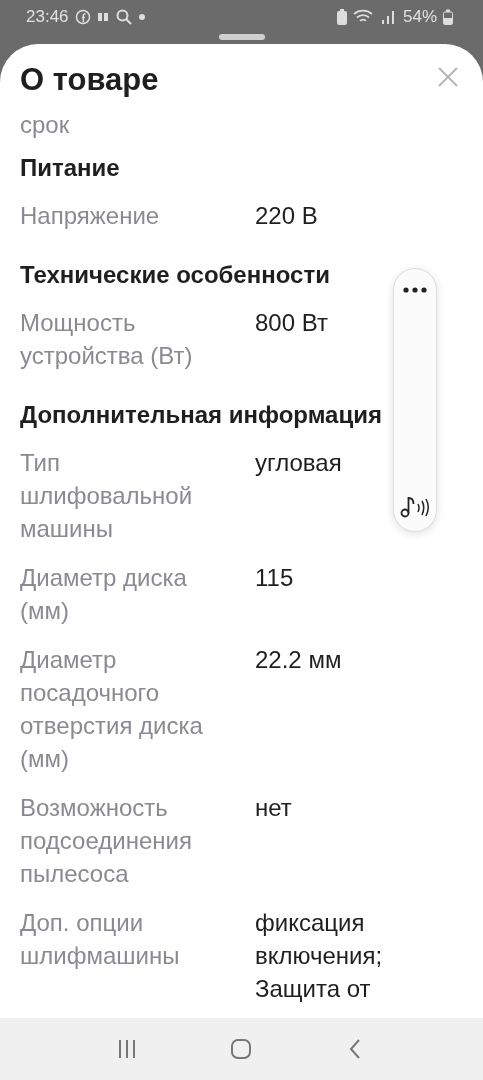 Image resolution: width=483 pixels, height=1080 pixels. Describe the element at coordinates (45, 125) in the screenshot. I see `spec-label: срок` at that location.